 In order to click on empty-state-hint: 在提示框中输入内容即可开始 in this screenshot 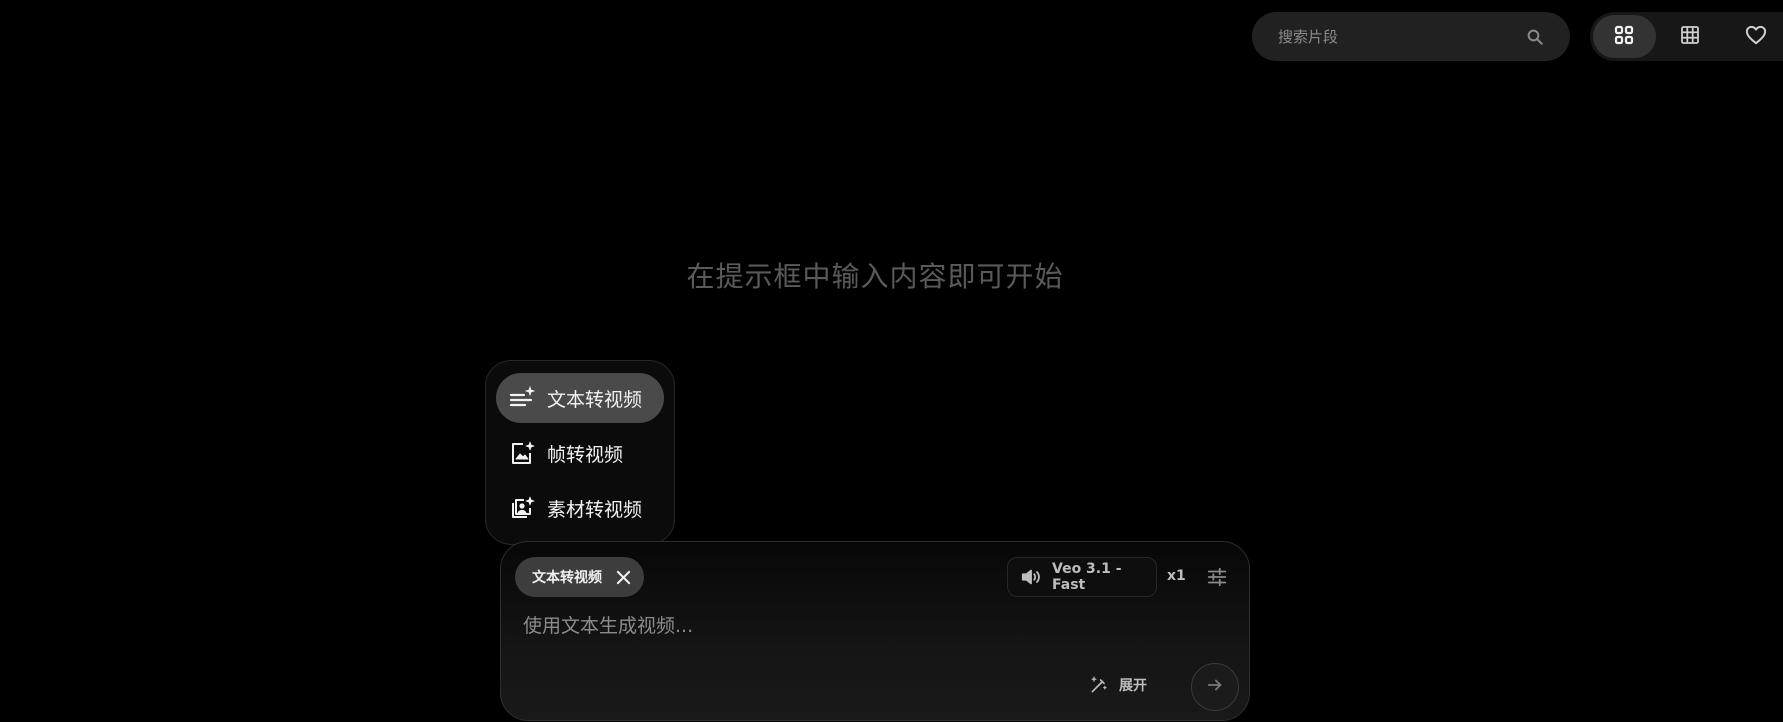, I will do `click(875, 276)`.